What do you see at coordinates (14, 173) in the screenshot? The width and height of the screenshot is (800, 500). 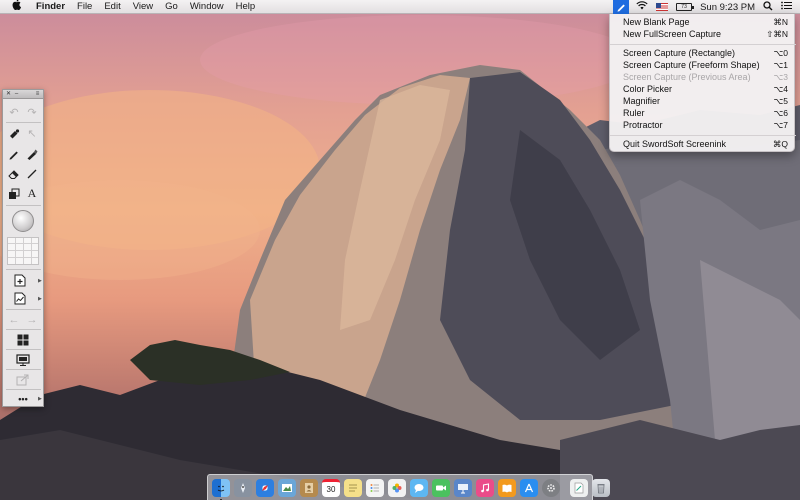 I see `eraser-tool-icon` at bounding box center [14, 173].